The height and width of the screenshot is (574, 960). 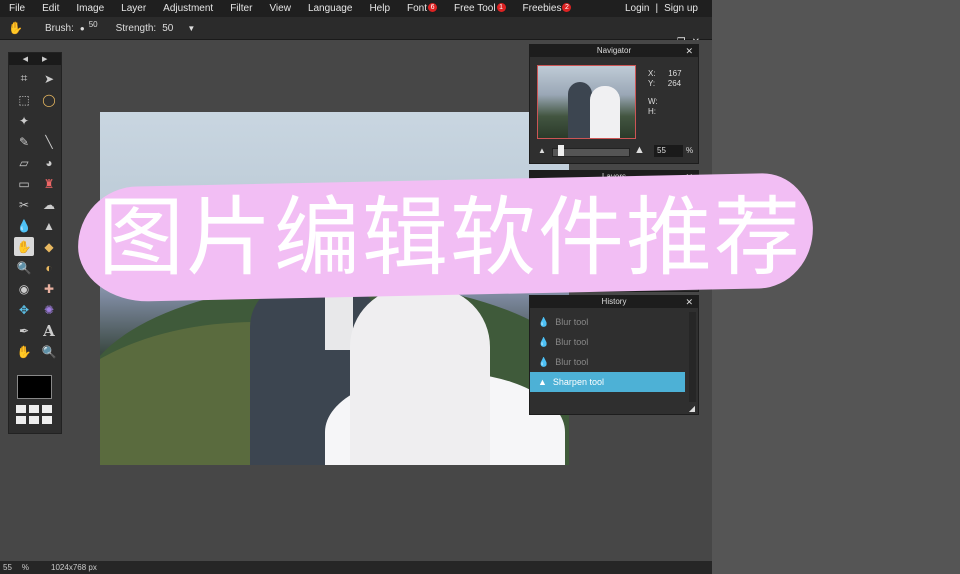 I want to click on spot-heal-icon: ✚, so click(x=49, y=288).